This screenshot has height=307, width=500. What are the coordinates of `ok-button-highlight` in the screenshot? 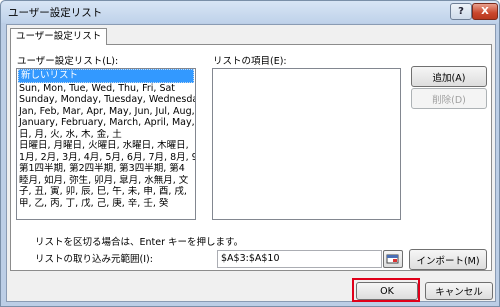 It's located at (386, 290).